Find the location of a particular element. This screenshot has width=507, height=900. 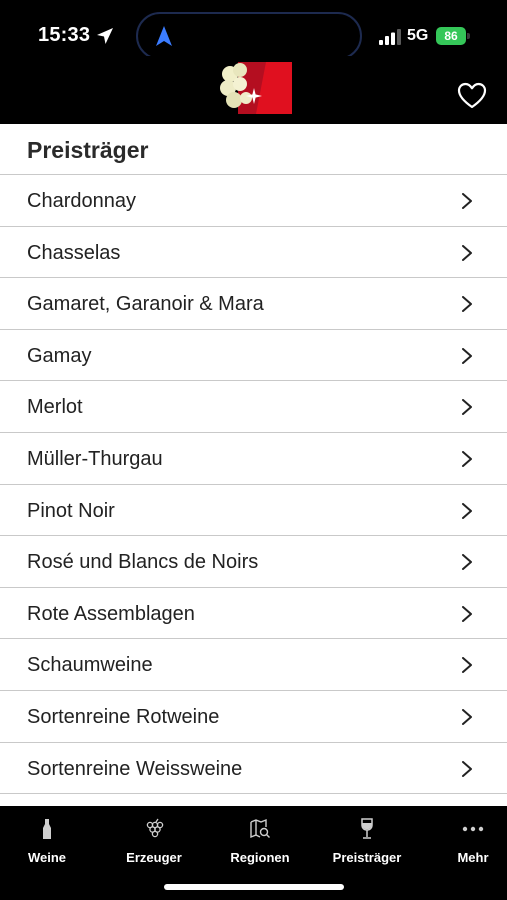

tab-erzeuger: Erzeuger is located at coordinates (154, 843).